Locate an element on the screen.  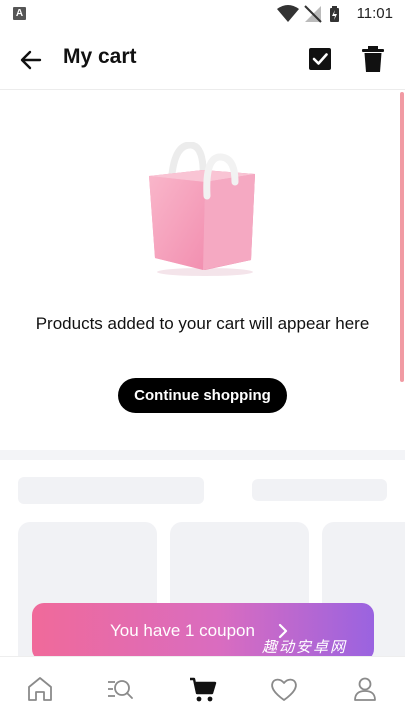
scrollbar is located at coordinates (402, 237).